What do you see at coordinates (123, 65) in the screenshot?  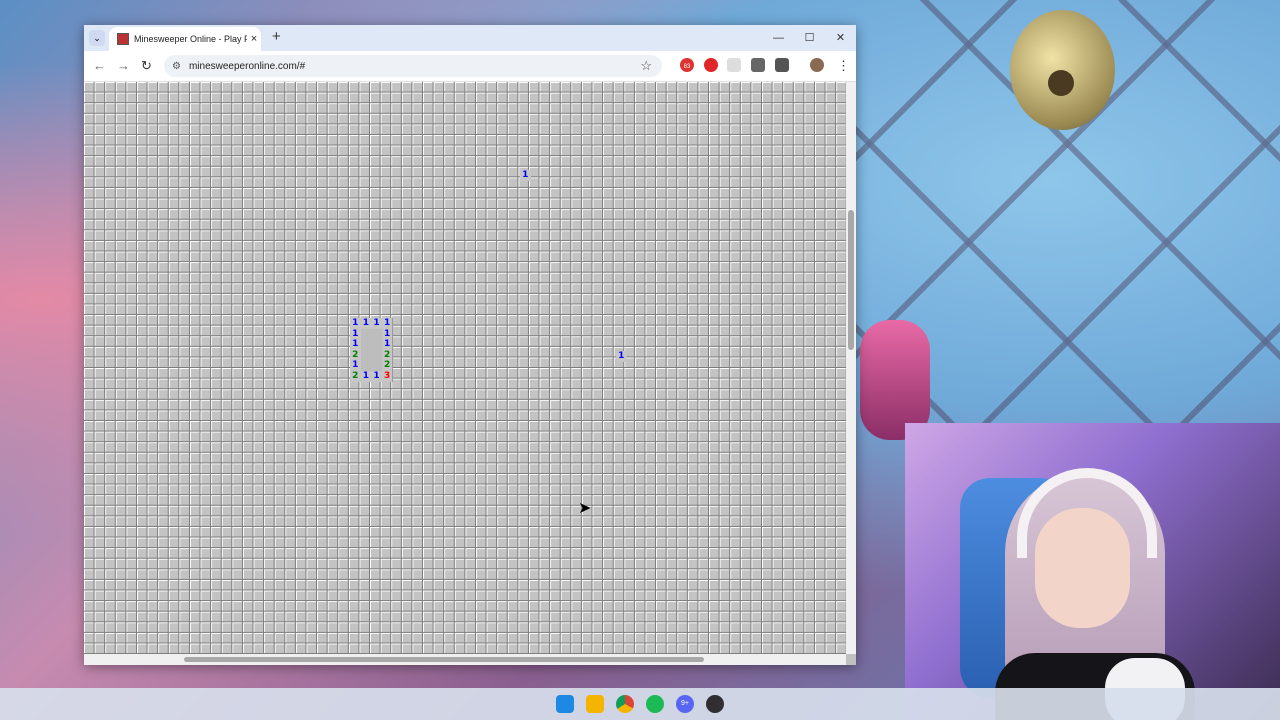 I see `forward-button: →` at bounding box center [123, 65].